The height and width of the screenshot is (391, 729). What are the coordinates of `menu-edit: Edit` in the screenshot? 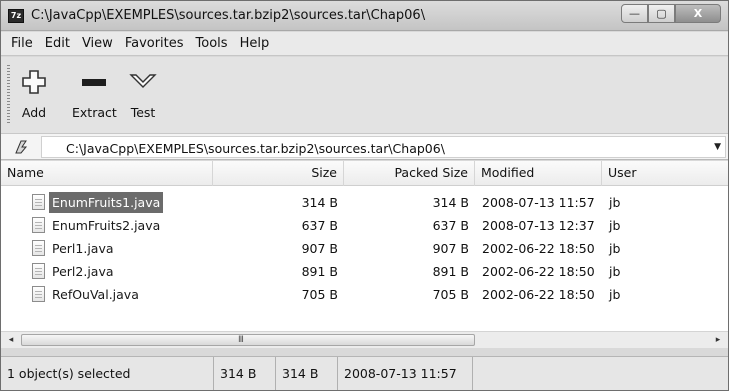 It's located at (57, 43).